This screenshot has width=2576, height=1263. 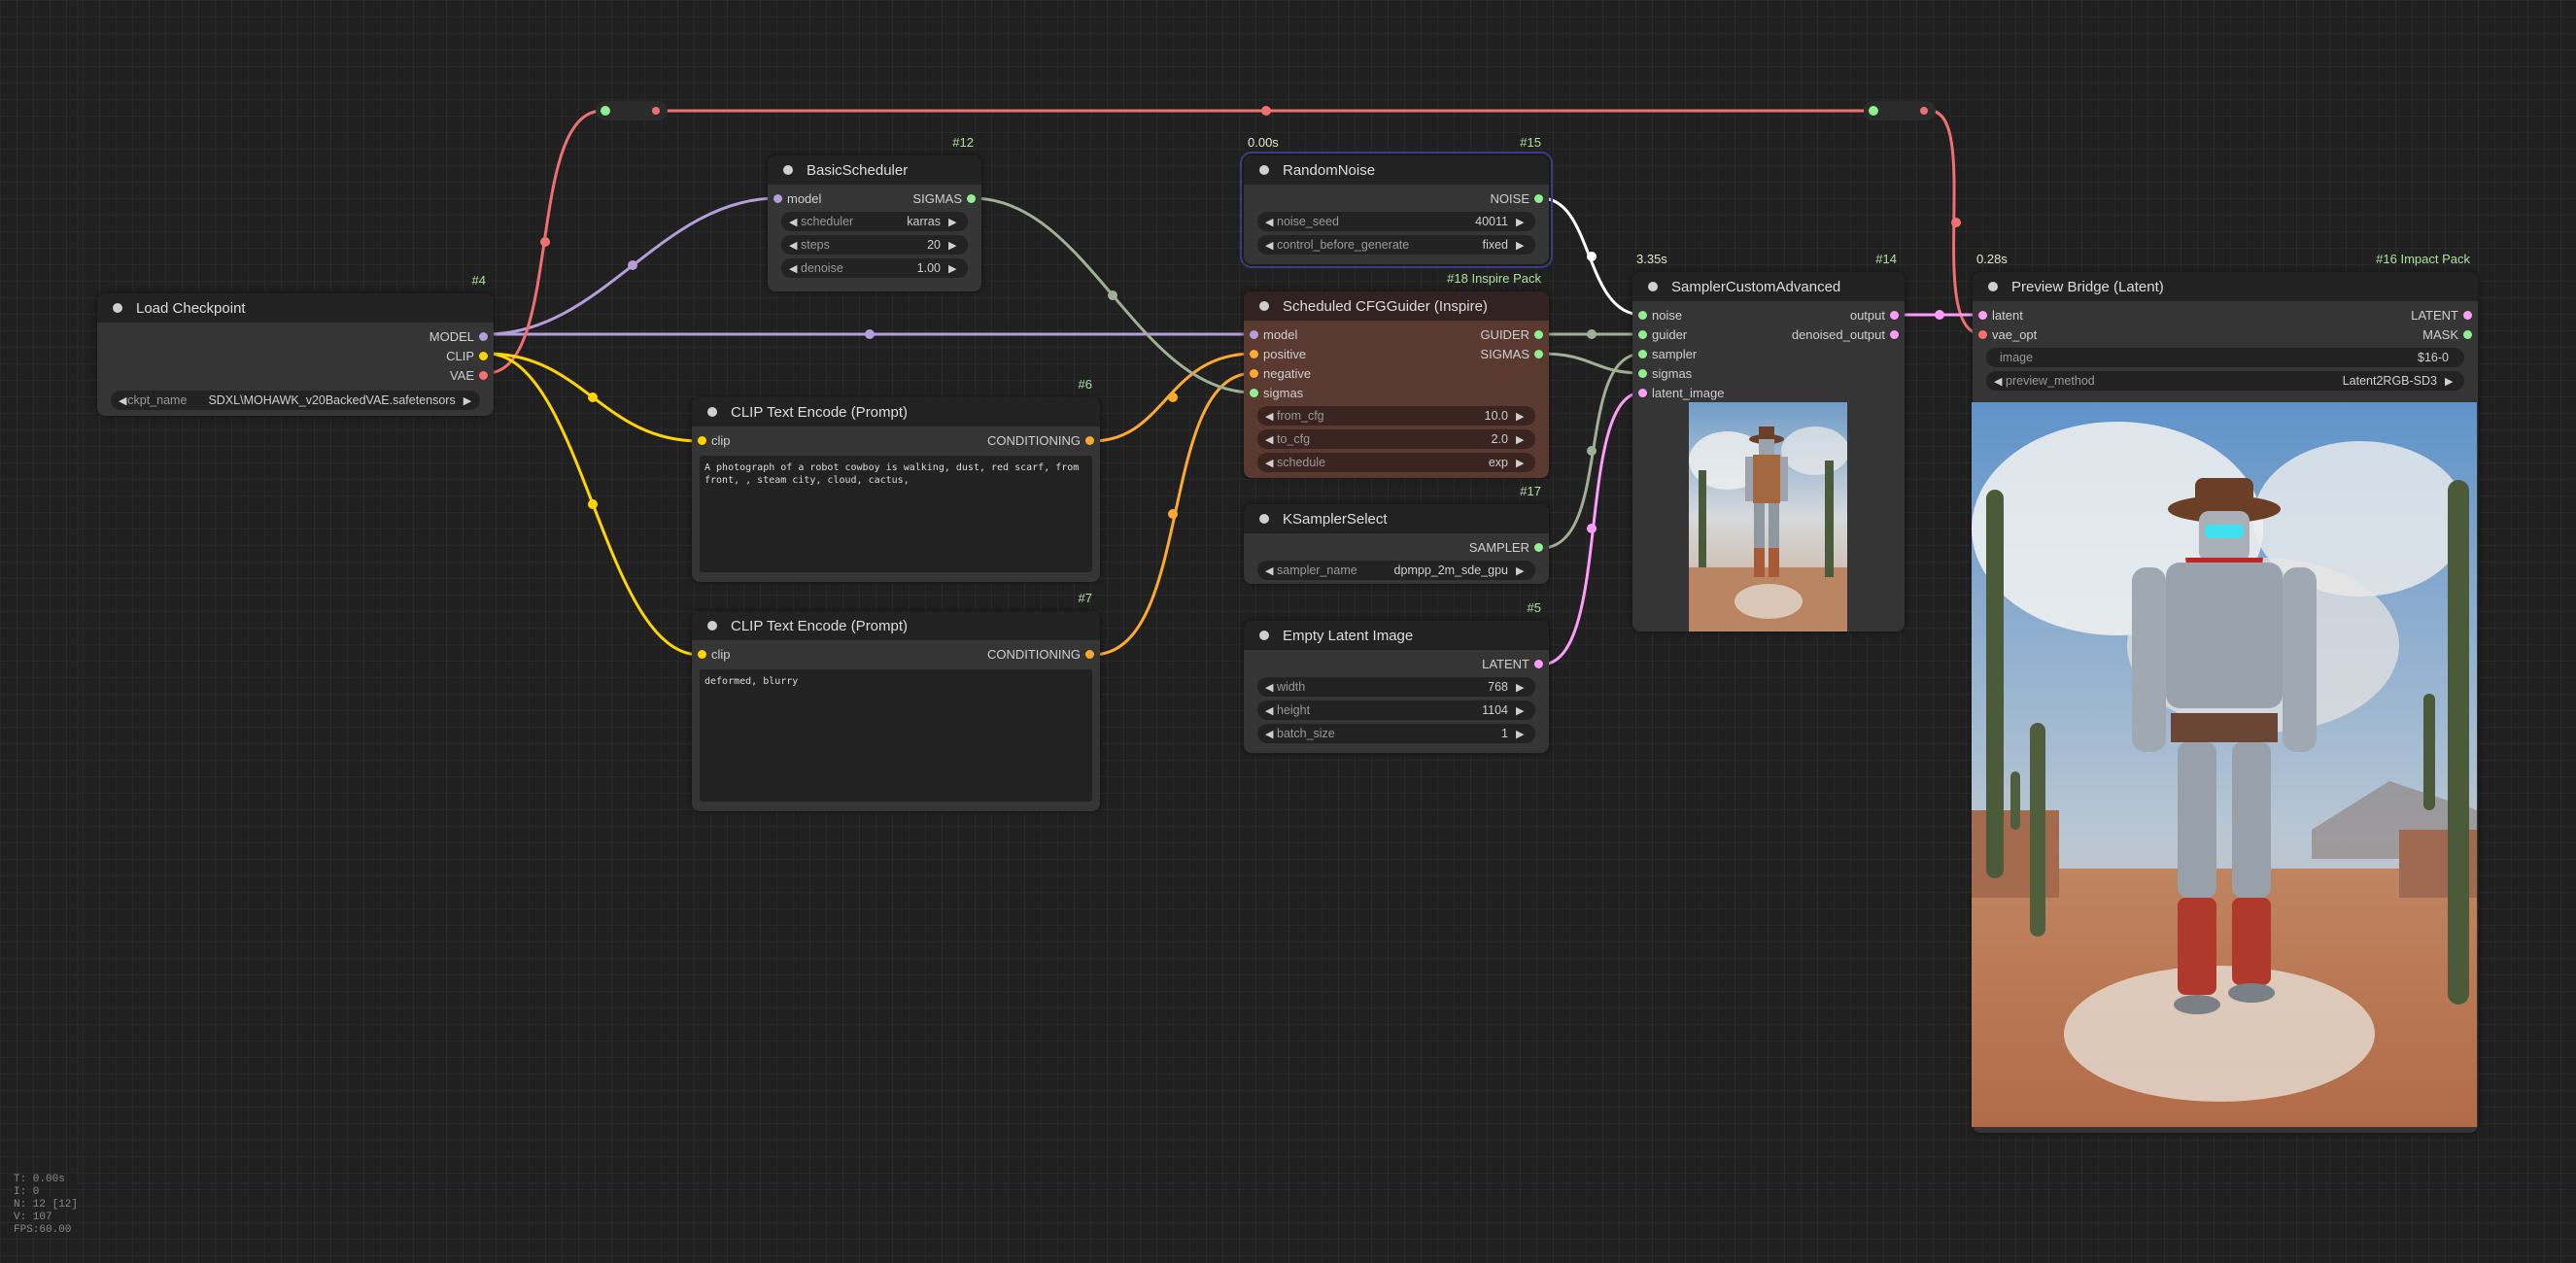 What do you see at coordinates (1396, 547) in the screenshot?
I see `output-slot-sampler: SAMPLER` at bounding box center [1396, 547].